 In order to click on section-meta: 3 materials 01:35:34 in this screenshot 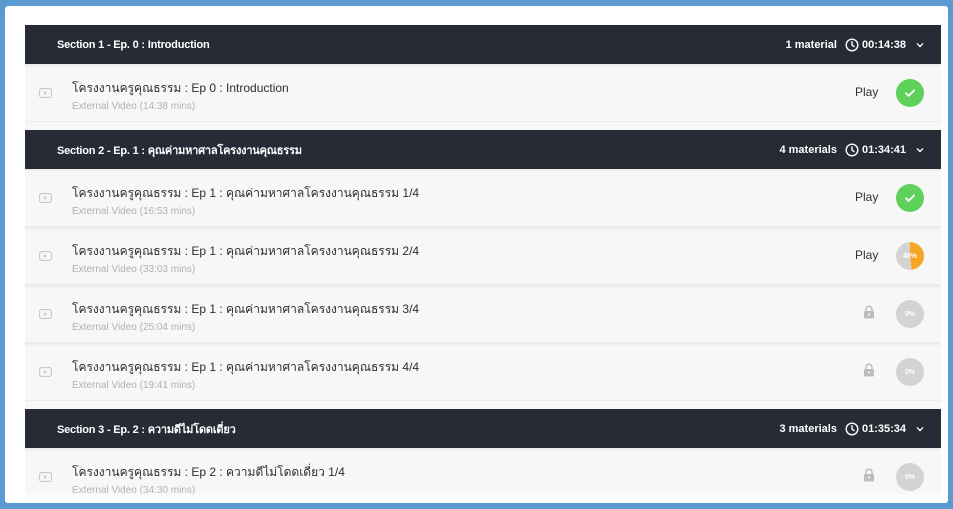, I will do `click(852, 428)`.